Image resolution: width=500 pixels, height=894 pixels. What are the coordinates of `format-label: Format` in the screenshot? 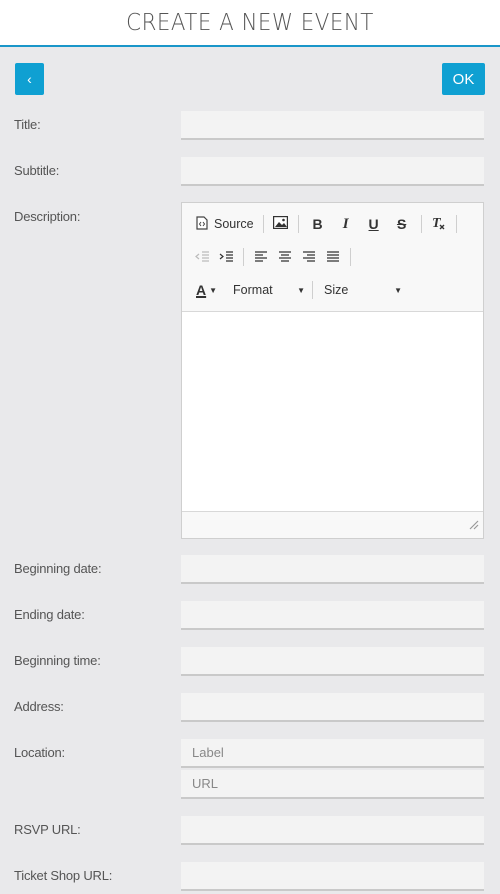 It's located at (253, 290).